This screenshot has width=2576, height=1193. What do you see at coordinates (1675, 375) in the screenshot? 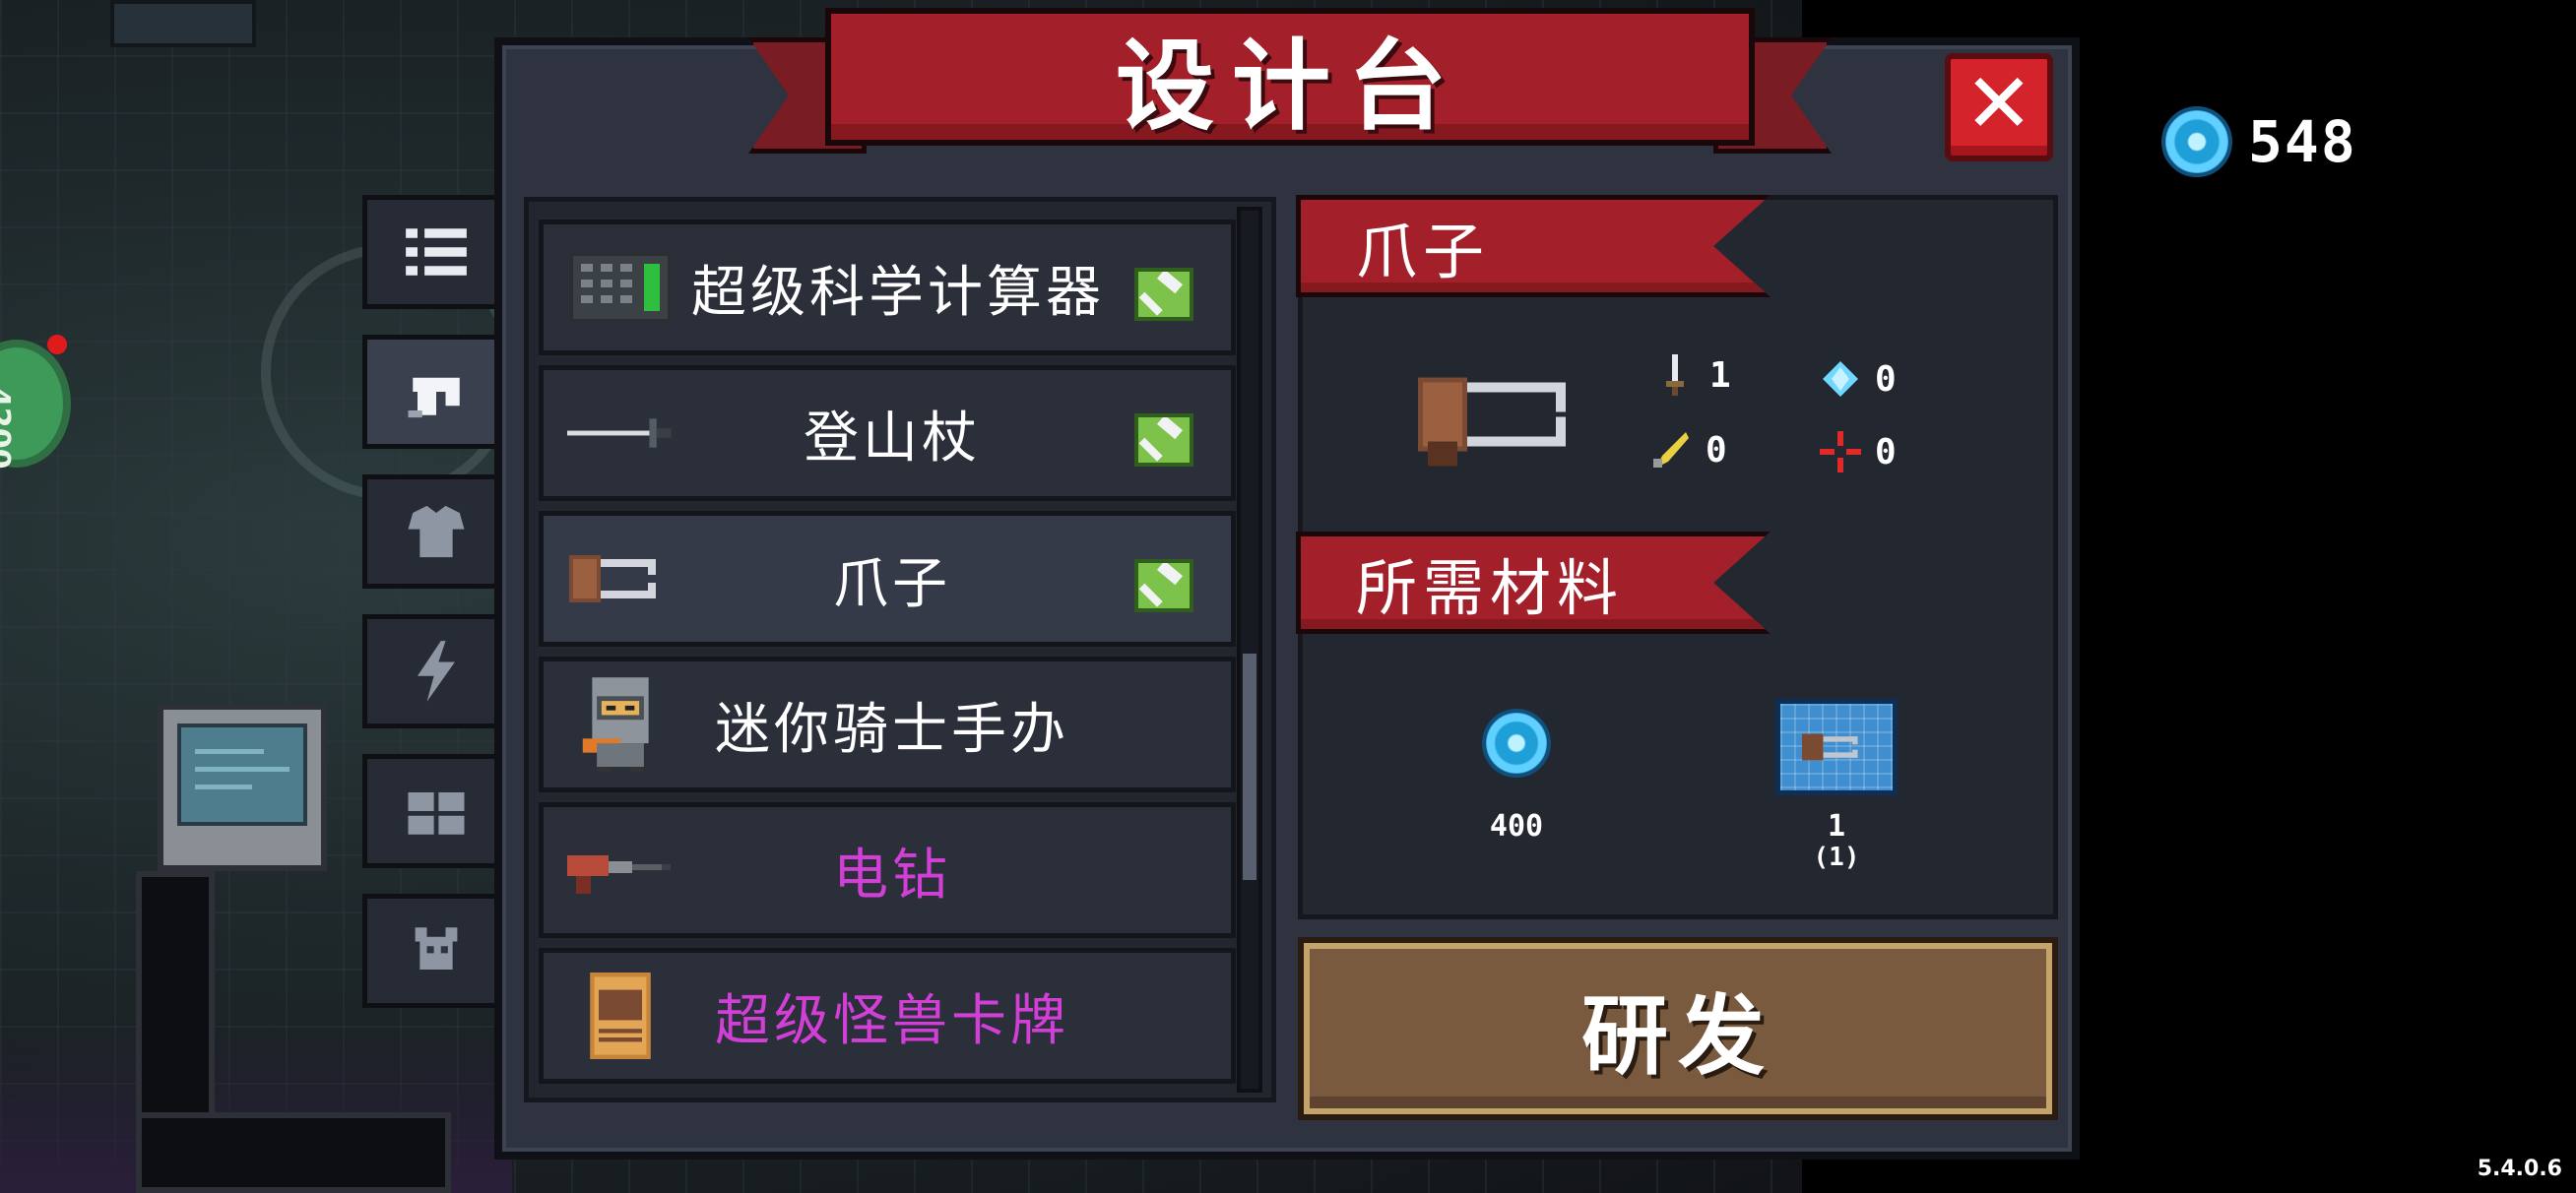
I see `sword-icon` at bounding box center [1675, 375].